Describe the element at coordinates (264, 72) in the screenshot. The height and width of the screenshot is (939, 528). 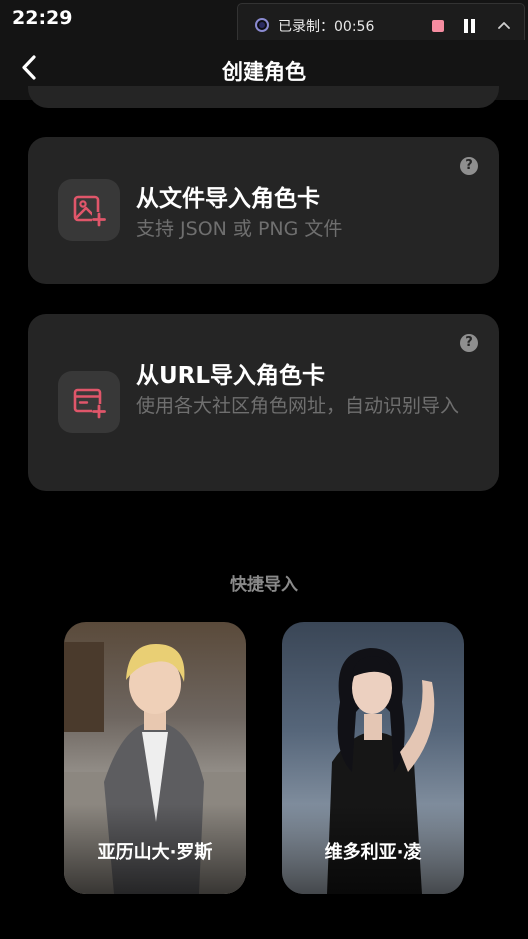
I see `page-title: 创建角色` at that location.